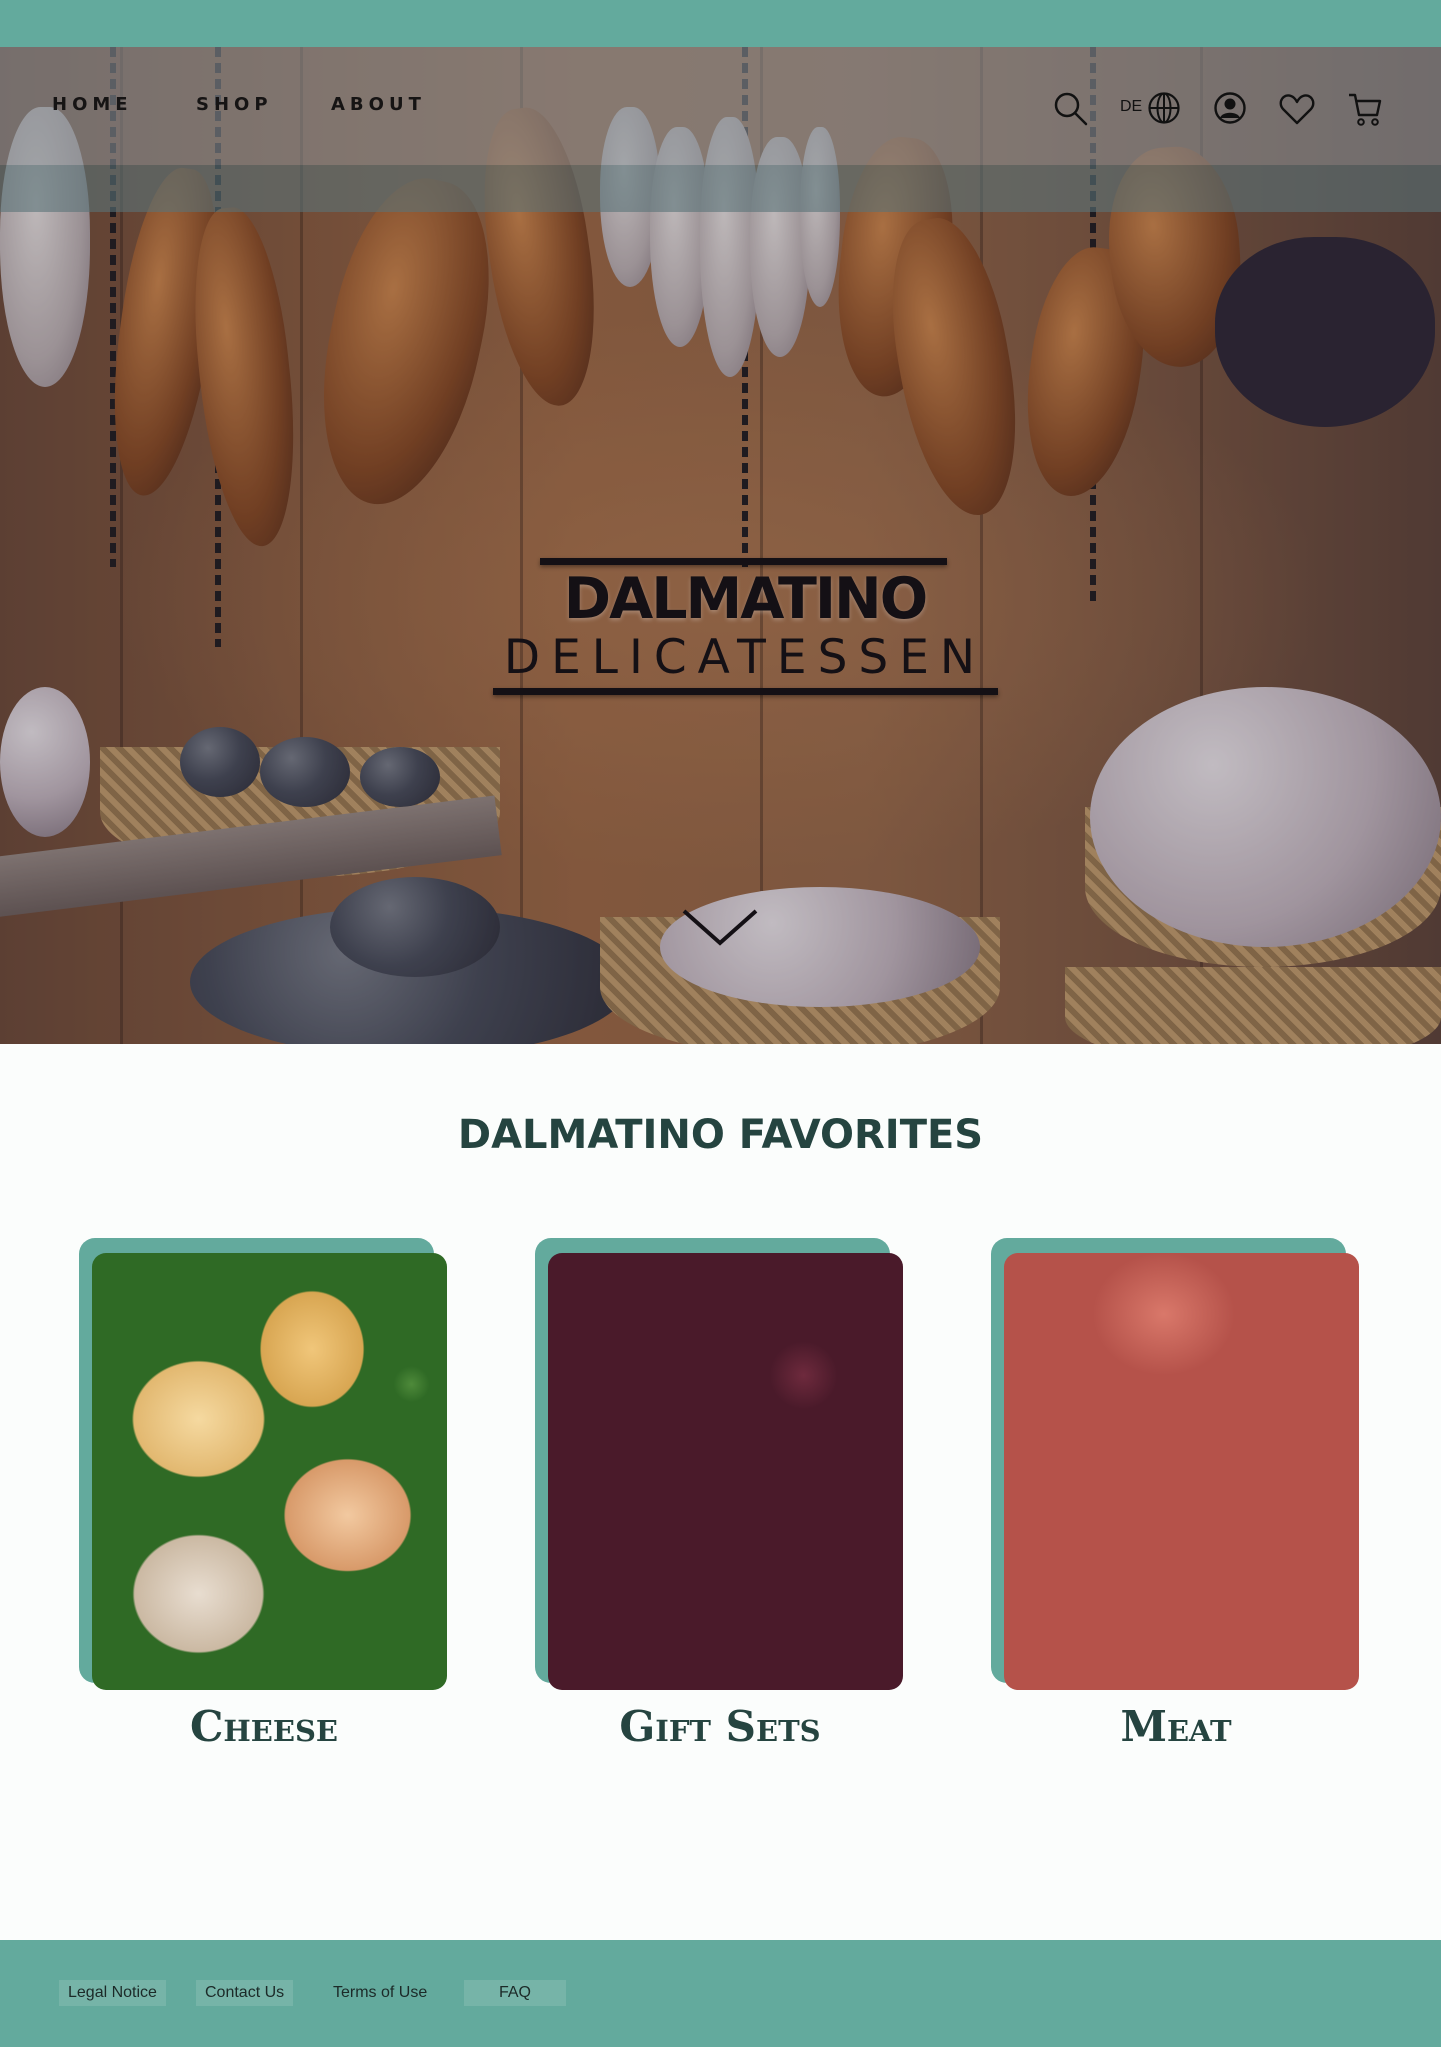 This screenshot has width=1441, height=2047. What do you see at coordinates (745, 599) in the screenshot?
I see `brand-title: DALMATINO` at bounding box center [745, 599].